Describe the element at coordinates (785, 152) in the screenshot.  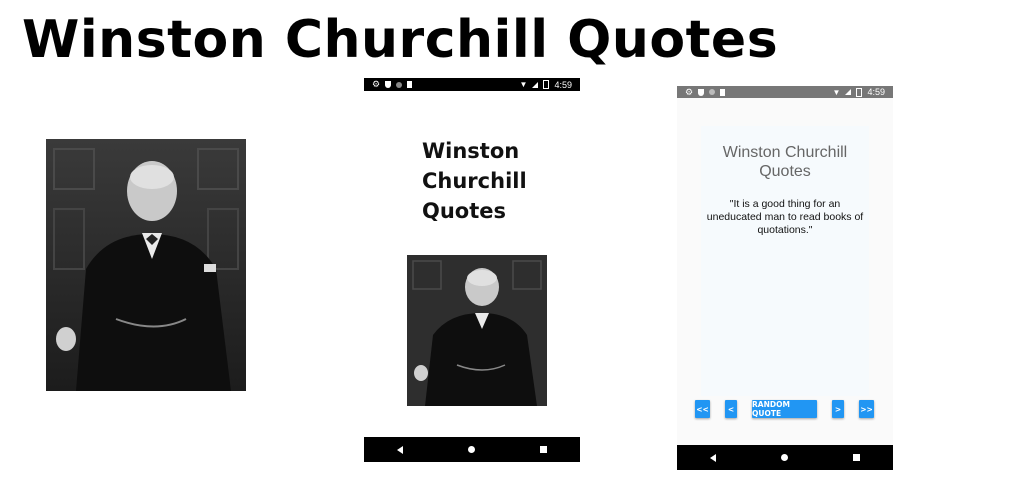
I see `app-title-line: Winston Churchill` at that location.